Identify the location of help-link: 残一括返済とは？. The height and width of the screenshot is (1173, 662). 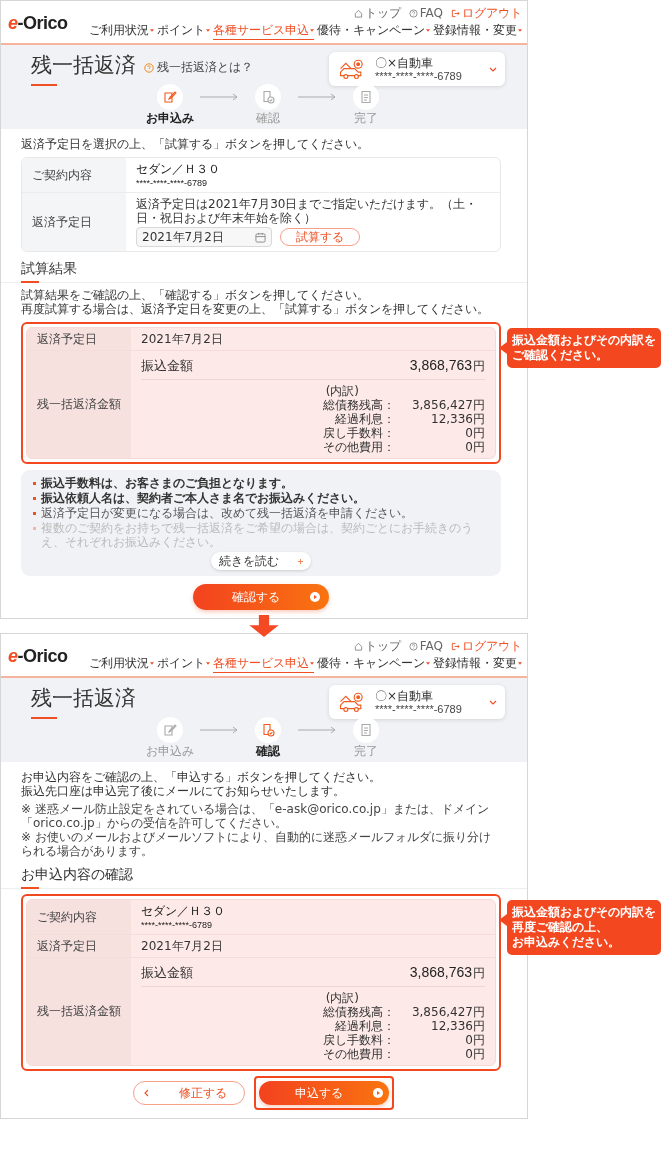
(198, 67).